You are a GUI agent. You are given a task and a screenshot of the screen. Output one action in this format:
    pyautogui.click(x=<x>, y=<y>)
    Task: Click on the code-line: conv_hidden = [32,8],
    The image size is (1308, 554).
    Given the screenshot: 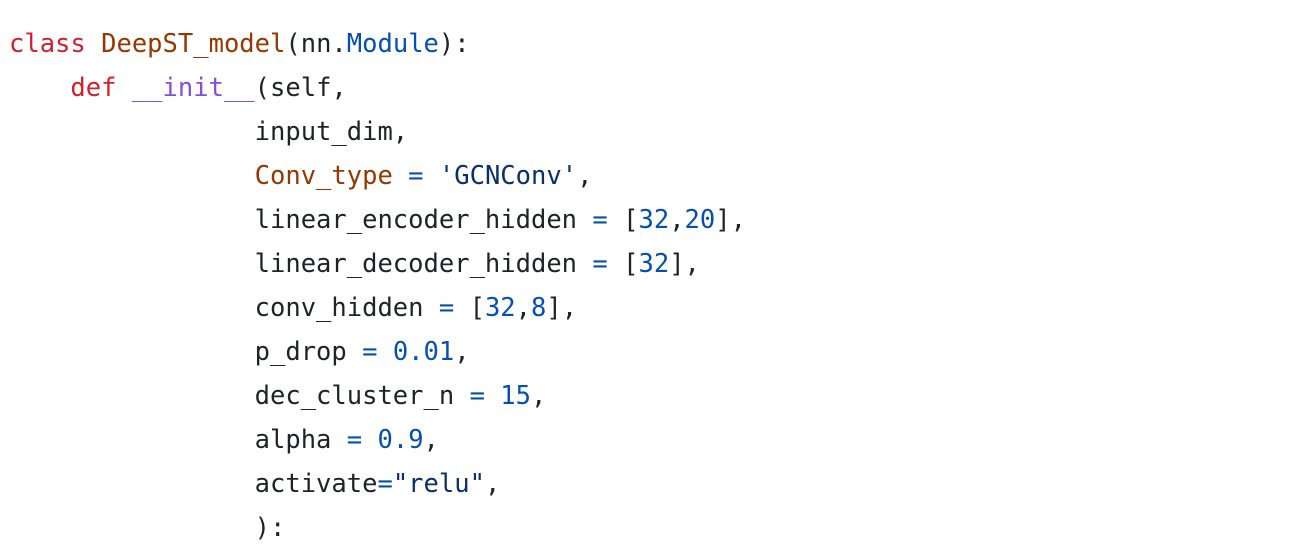 What is the action you would take?
    pyautogui.click(x=377, y=308)
    